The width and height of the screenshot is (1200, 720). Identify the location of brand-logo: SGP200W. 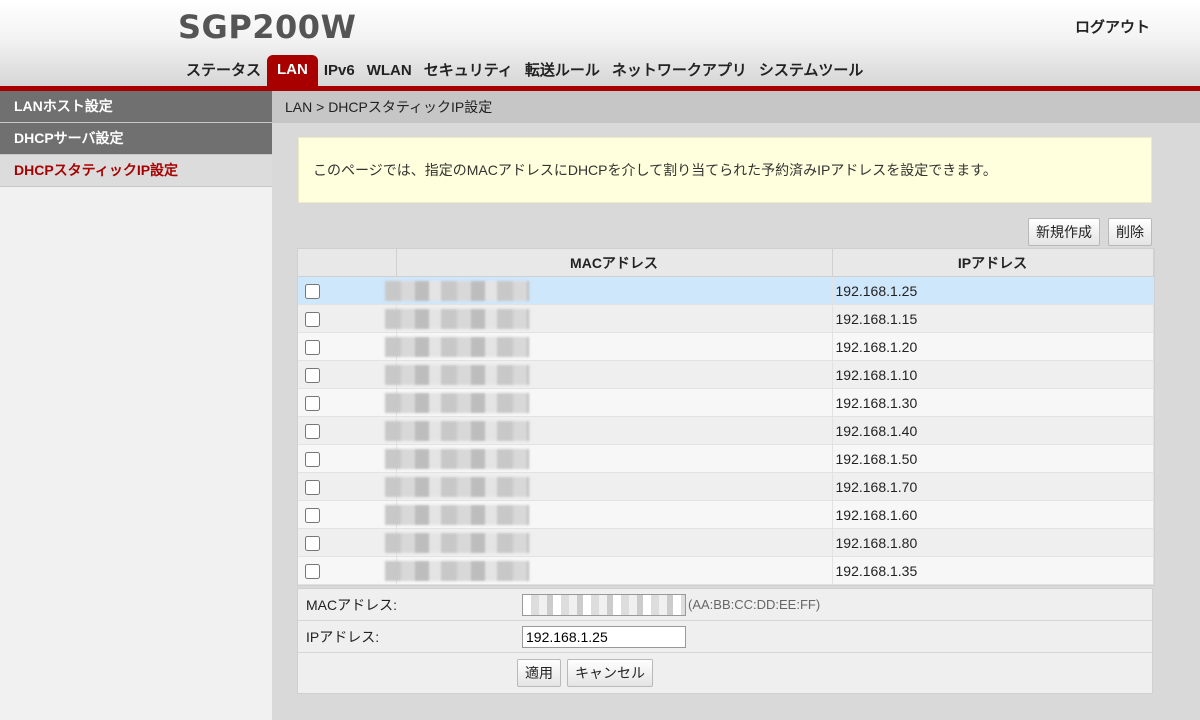
(267, 27).